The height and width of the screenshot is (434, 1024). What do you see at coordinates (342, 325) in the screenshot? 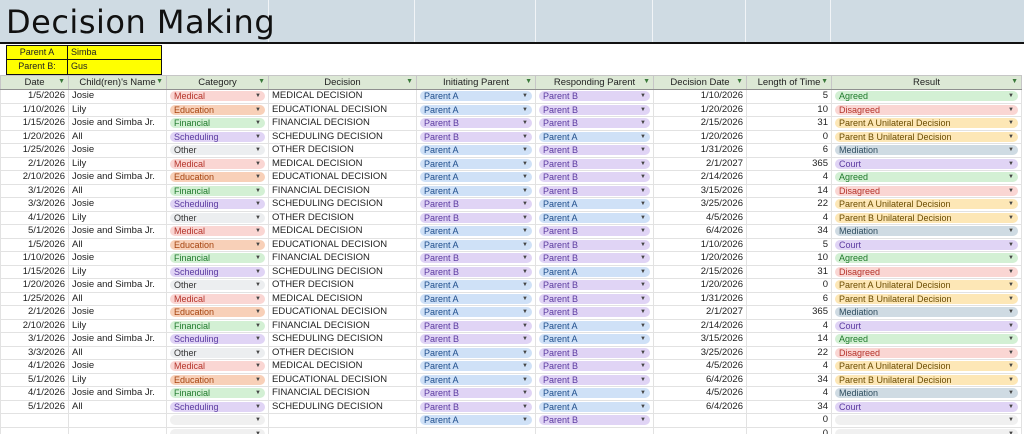
I see `table-cell: FINANCIAL DECISION` at bounding box center [342, 325].